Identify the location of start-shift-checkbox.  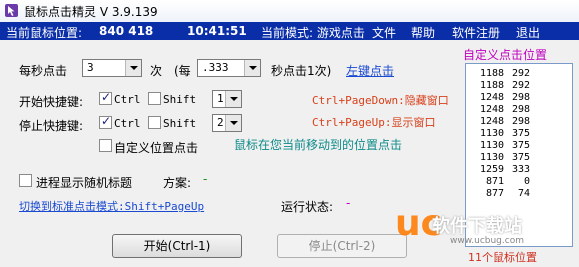
(154, 98).